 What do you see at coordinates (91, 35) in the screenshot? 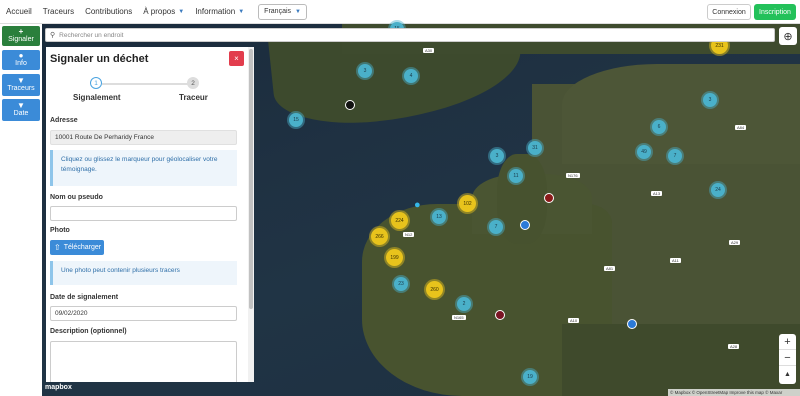
I see `search-placeholder: Rechercher un endroit` at bounding box center [91, 35].